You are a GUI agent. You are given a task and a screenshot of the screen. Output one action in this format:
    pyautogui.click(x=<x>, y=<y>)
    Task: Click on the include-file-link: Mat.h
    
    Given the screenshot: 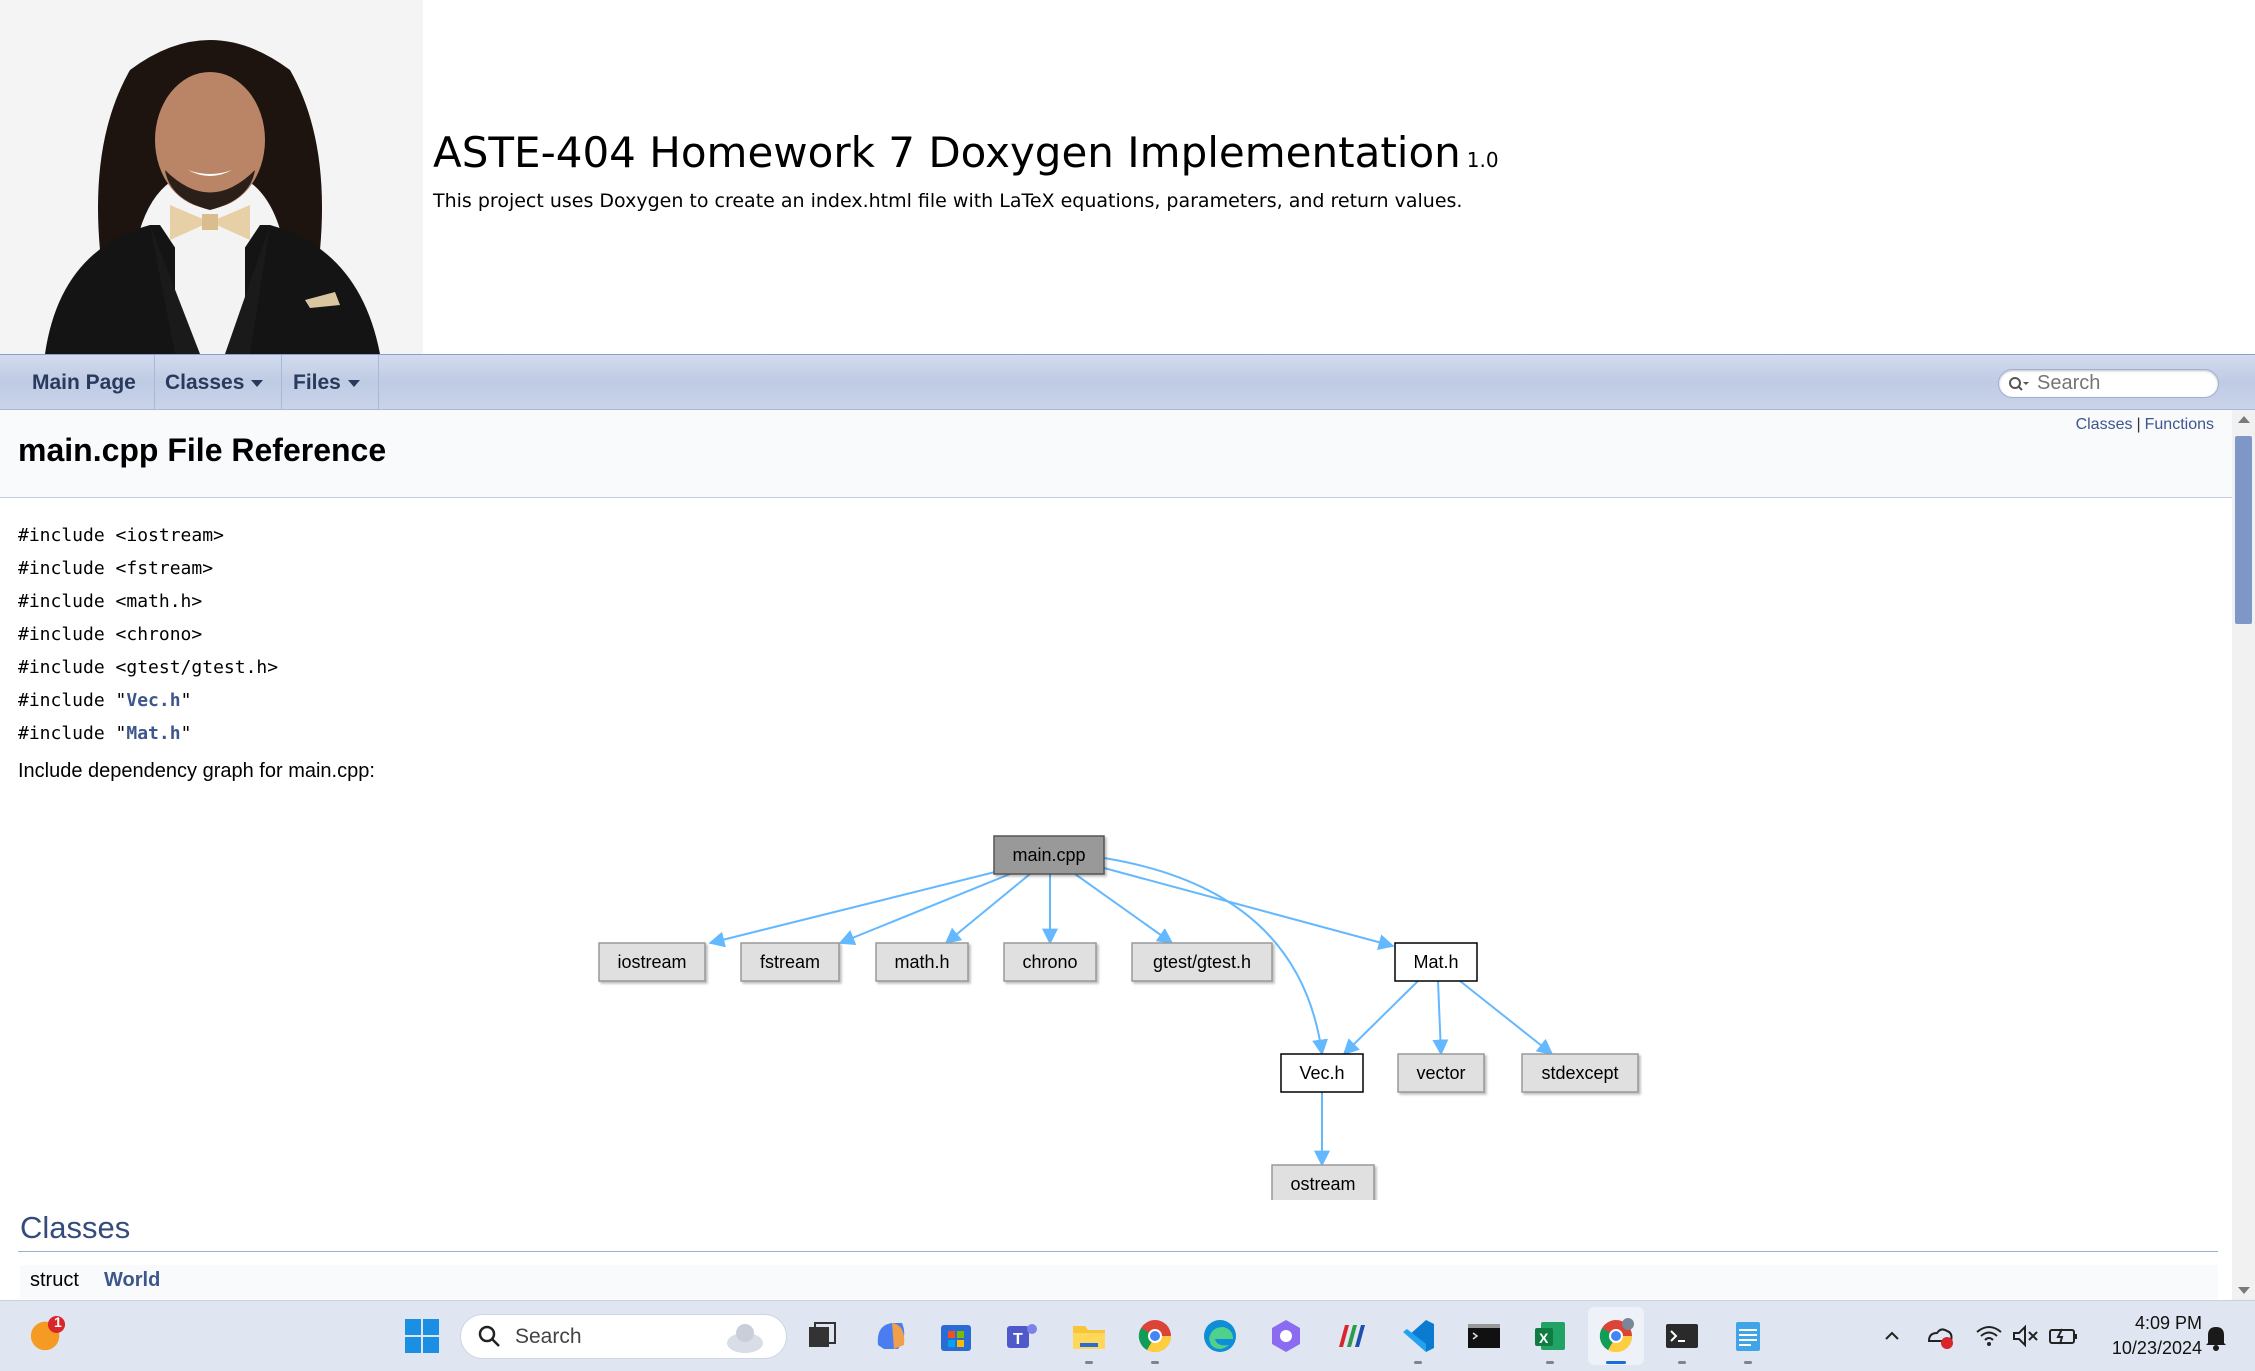 What is the action you would take?
    pyautogui.click(x=153, y=733)
    